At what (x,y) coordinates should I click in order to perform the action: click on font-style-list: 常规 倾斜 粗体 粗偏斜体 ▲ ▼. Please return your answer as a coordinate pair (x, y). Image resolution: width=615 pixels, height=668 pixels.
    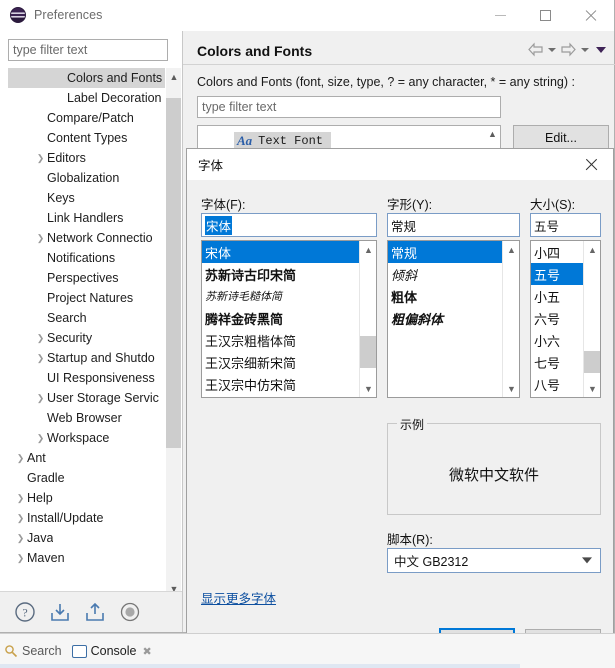
    Looking at the image, I should click on (453, 319).